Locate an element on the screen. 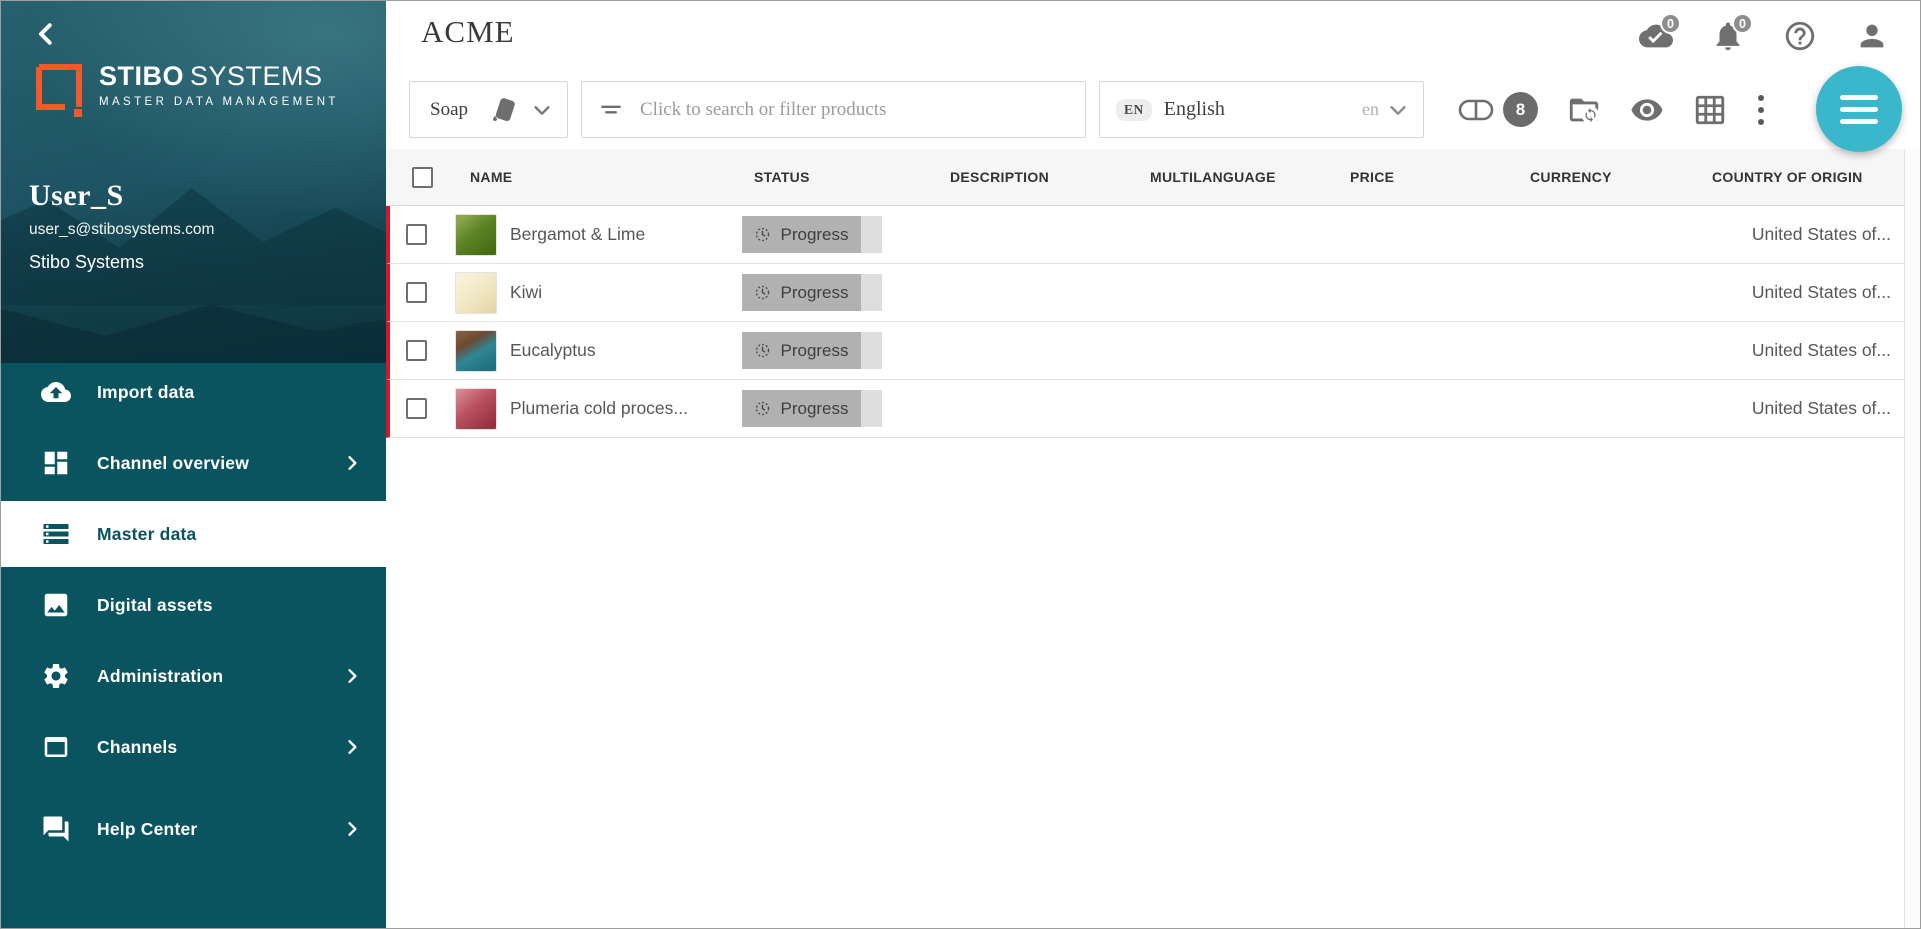  logo-brand-bold: STIBO is located at coordinates (142, 76).